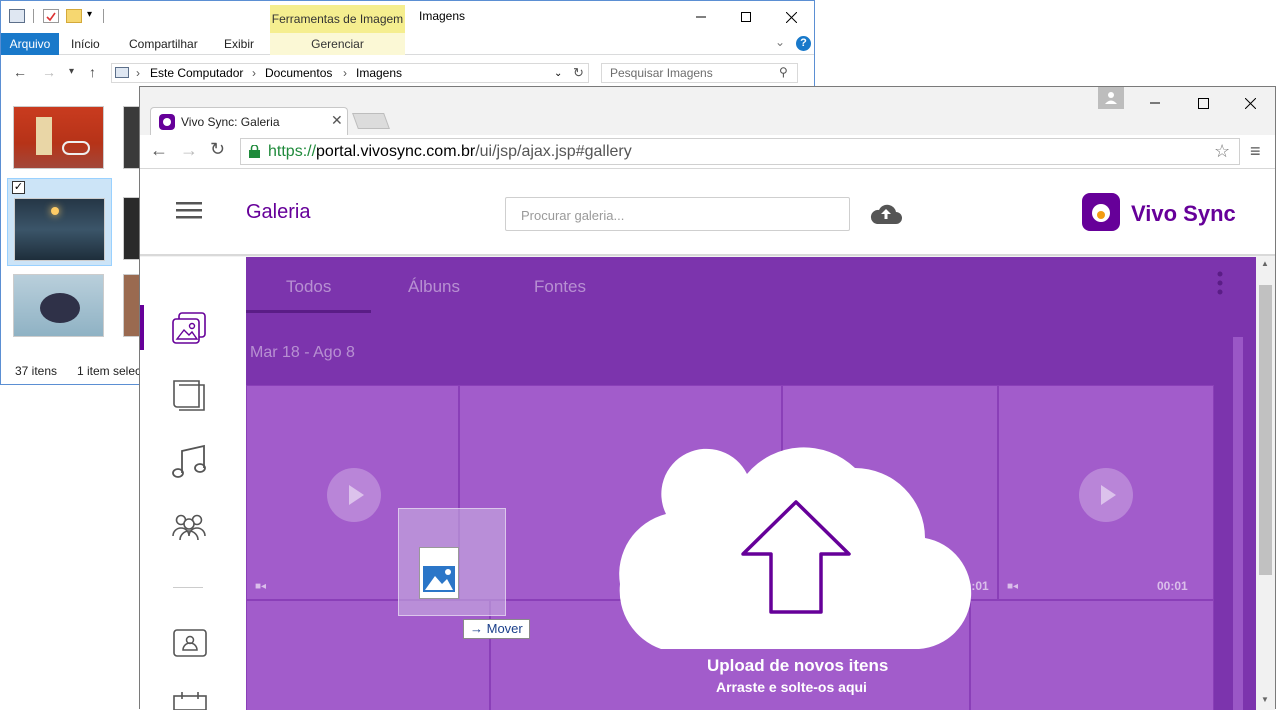 The height and width of the screenshot is (715, 1276). I want to click on sidebar-item-gallery, so click(189, 330).